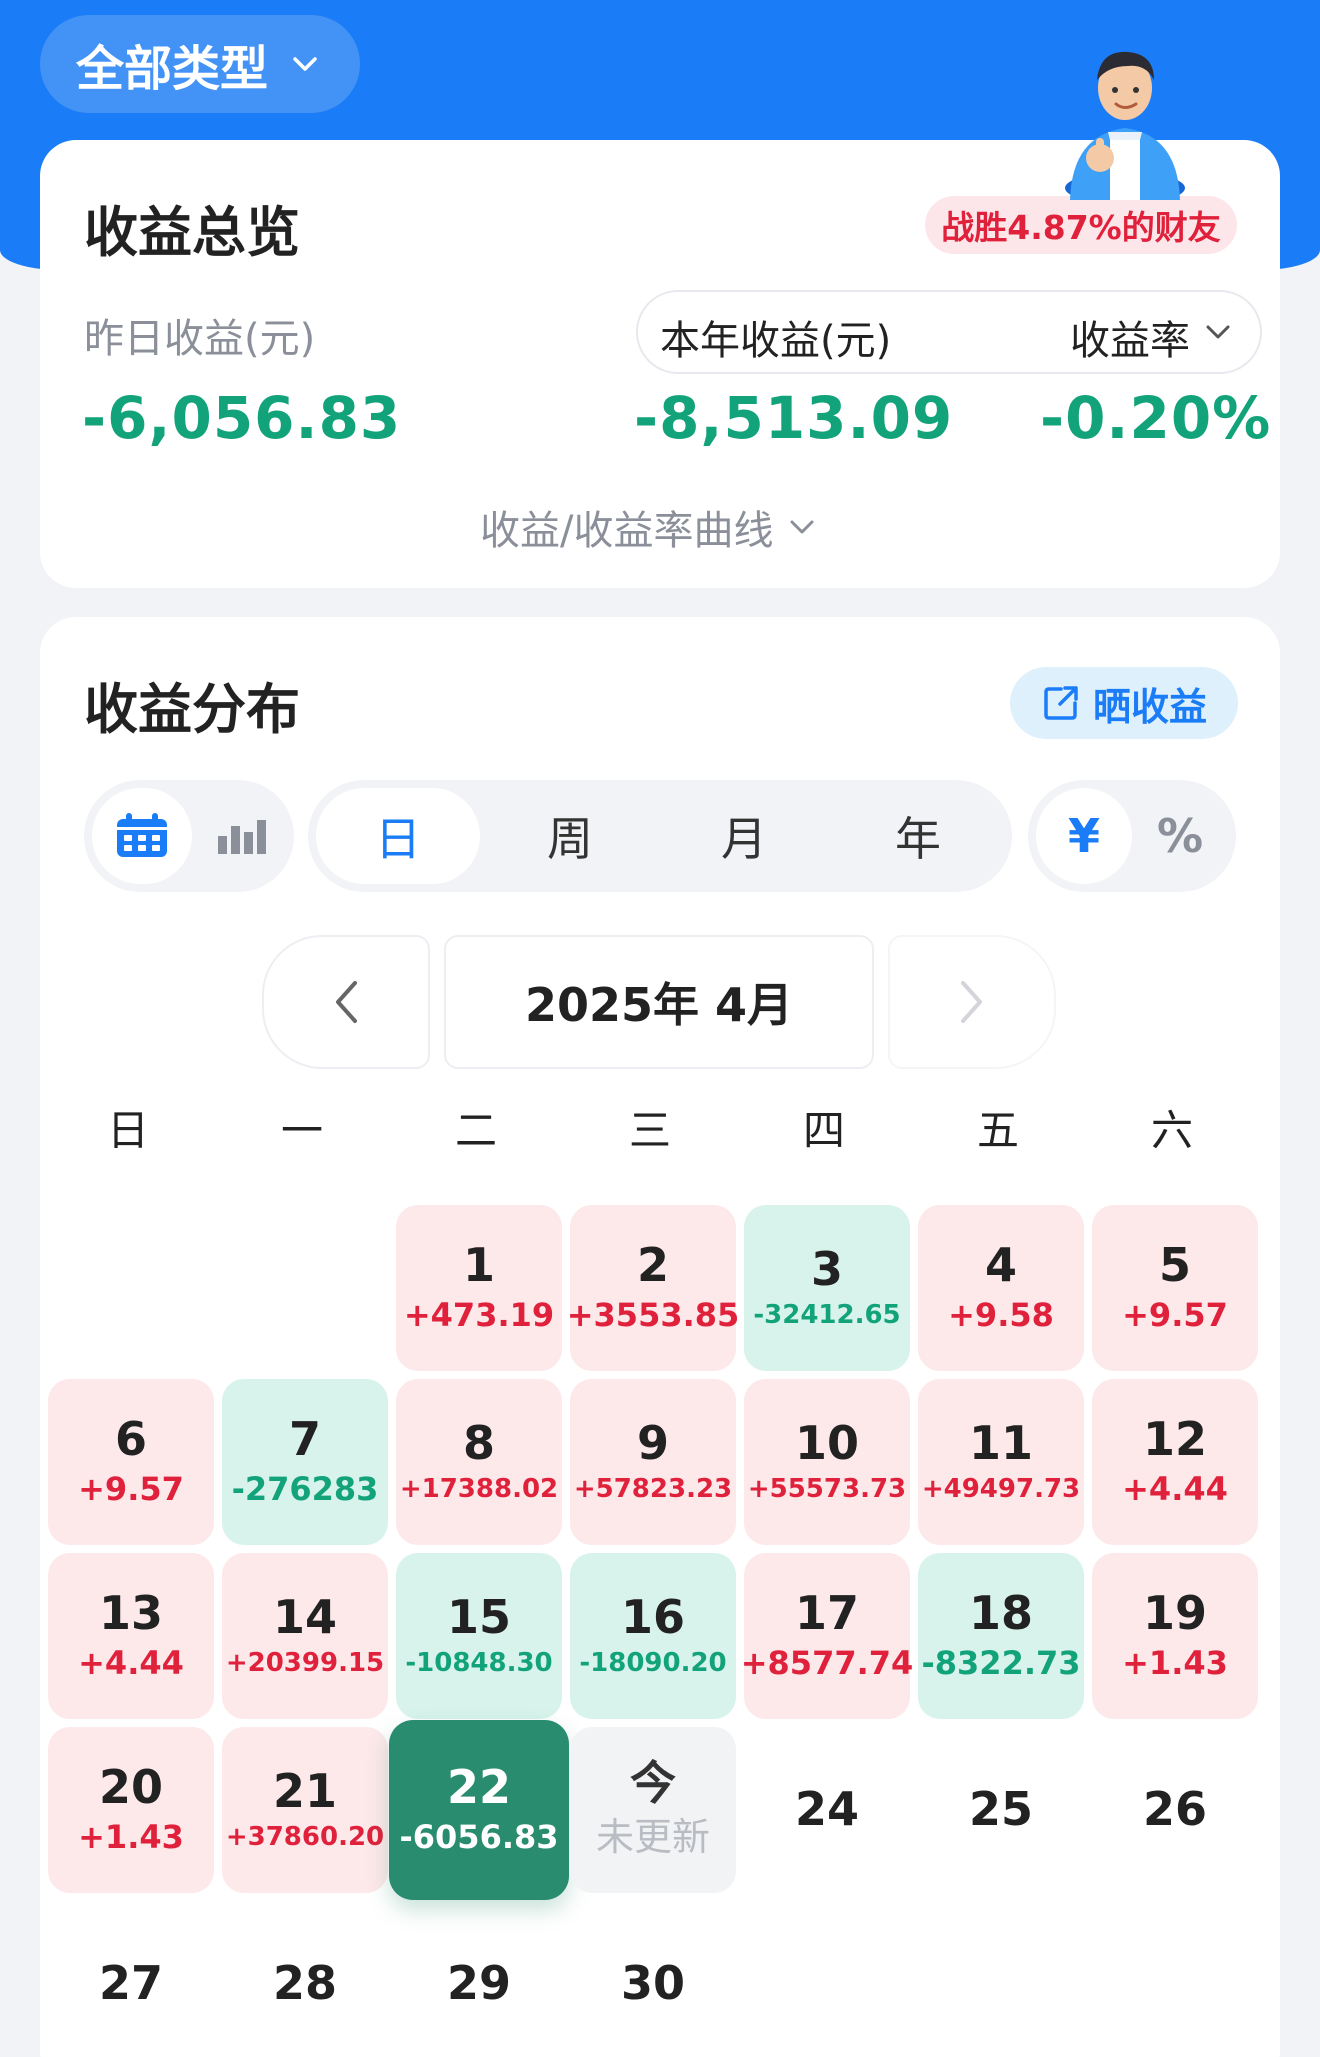 The width and height of the screenshot is (1320, 2057). I want to click on calendar-day-number: 19, so click(1174, 1613).